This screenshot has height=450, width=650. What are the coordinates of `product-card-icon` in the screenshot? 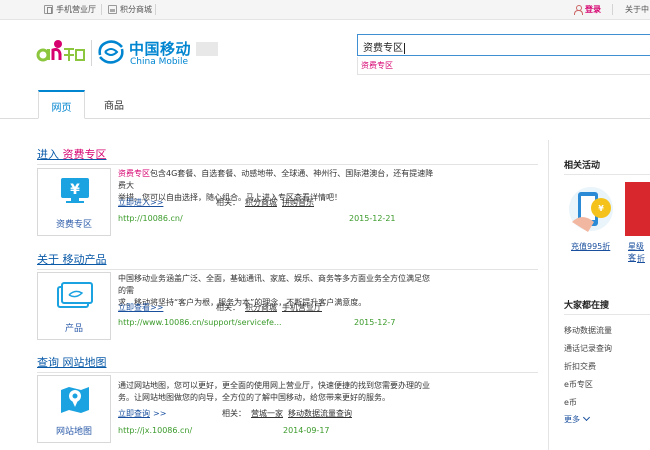 It's located at (75, 295).